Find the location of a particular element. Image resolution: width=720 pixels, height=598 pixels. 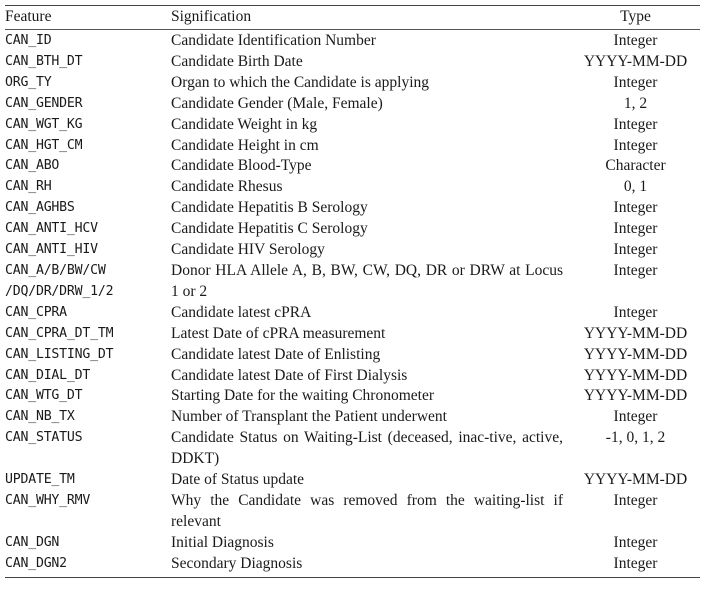

feature-cell: CAN_ANTI_HIV is located at coordinates (51, 250).